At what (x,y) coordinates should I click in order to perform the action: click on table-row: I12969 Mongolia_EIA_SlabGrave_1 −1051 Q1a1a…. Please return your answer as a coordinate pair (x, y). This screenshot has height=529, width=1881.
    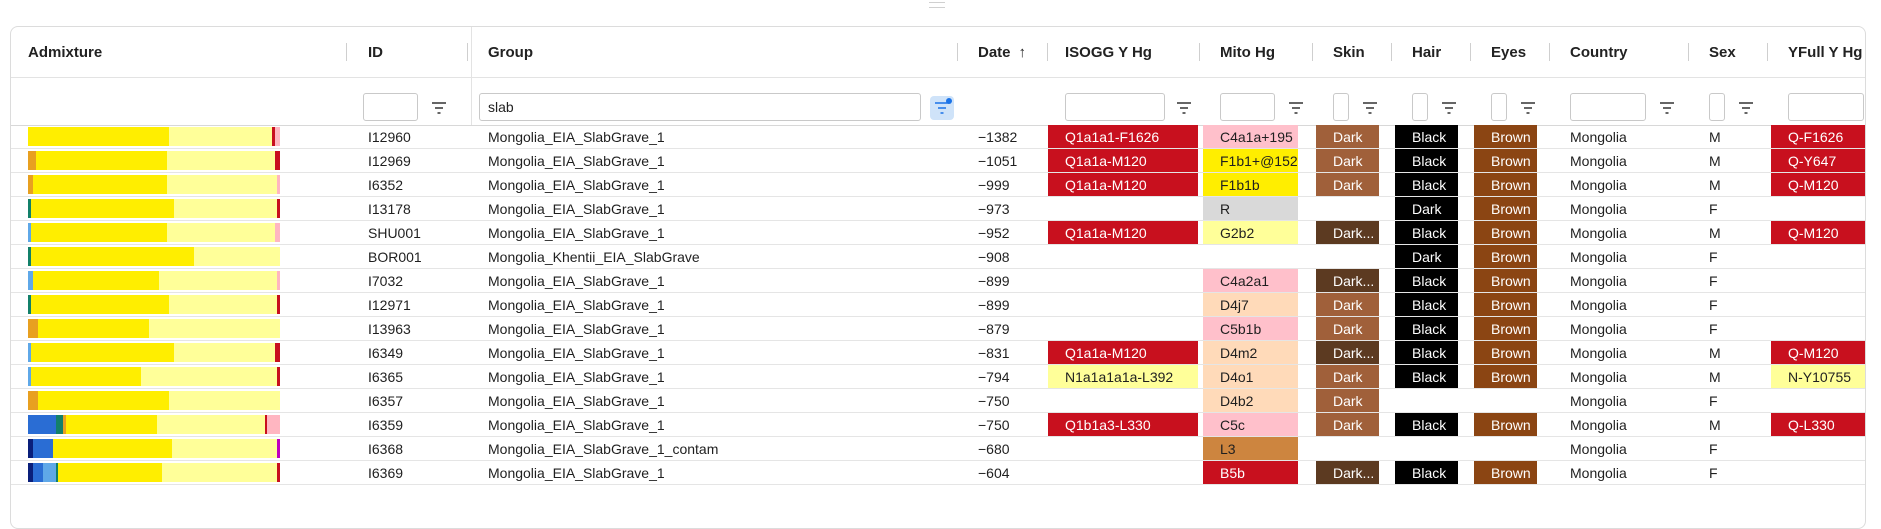
    Looking at the image, I should click on (938, 161).